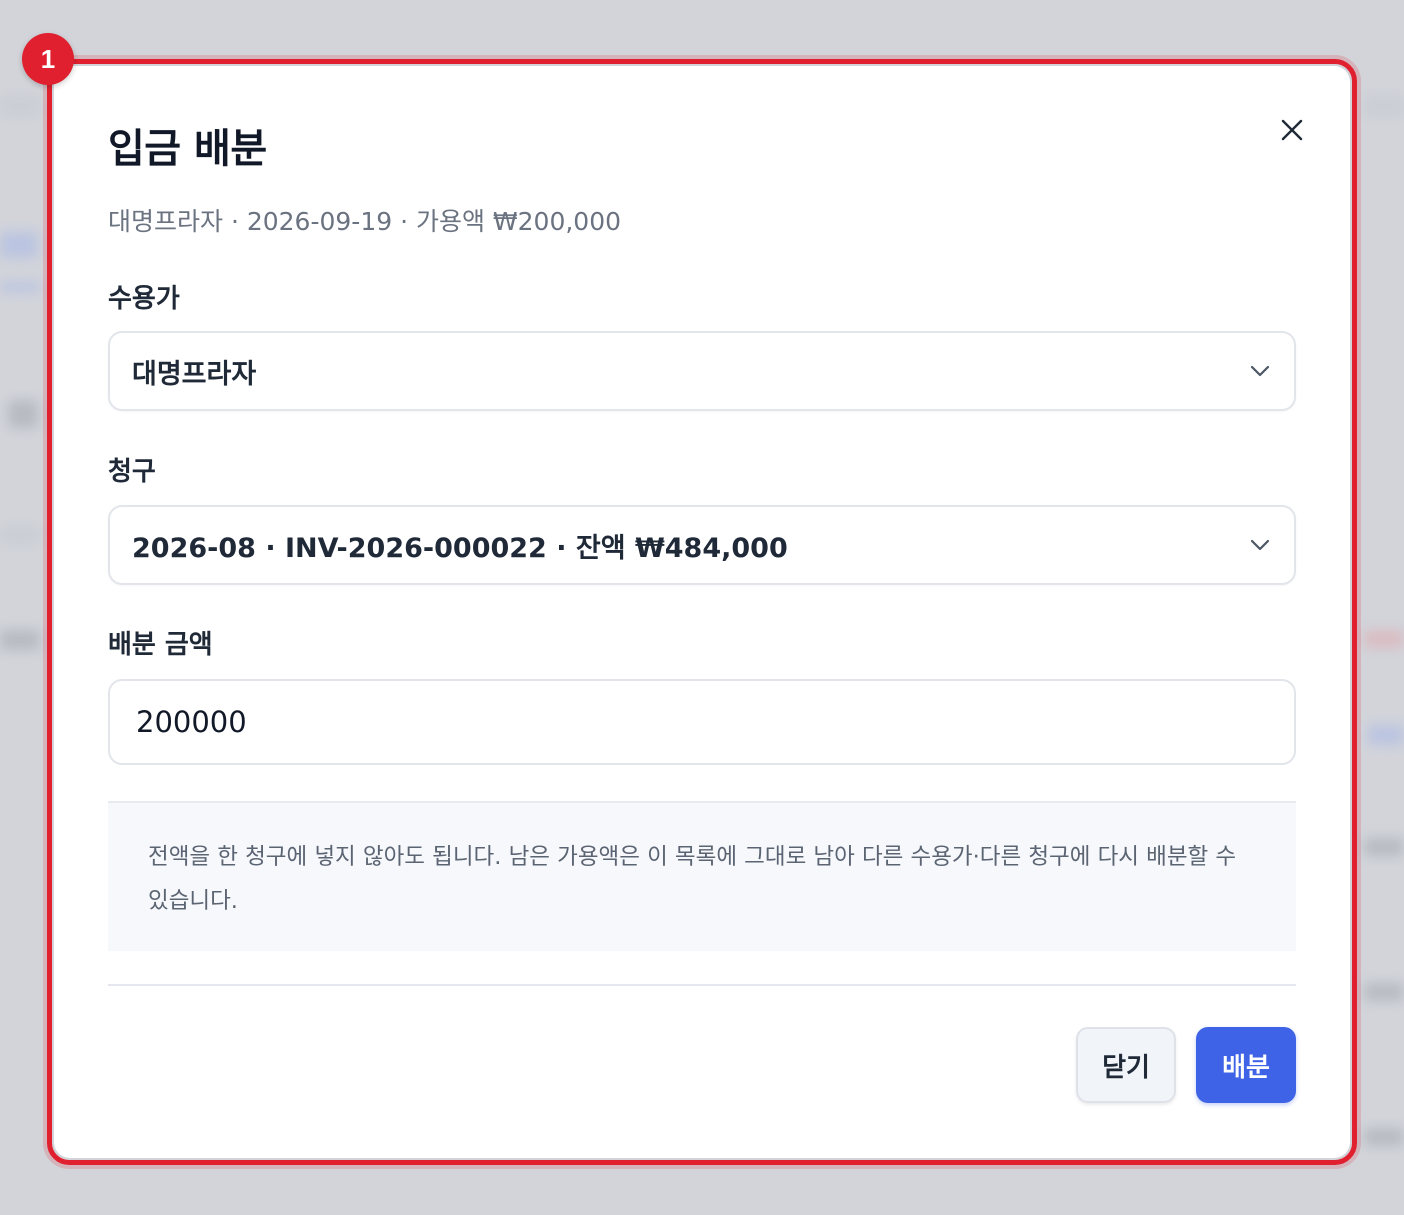  Describe the element at coordinates (1126, 1065) in the screenshot. I see `close-button: 닫기` at that location.